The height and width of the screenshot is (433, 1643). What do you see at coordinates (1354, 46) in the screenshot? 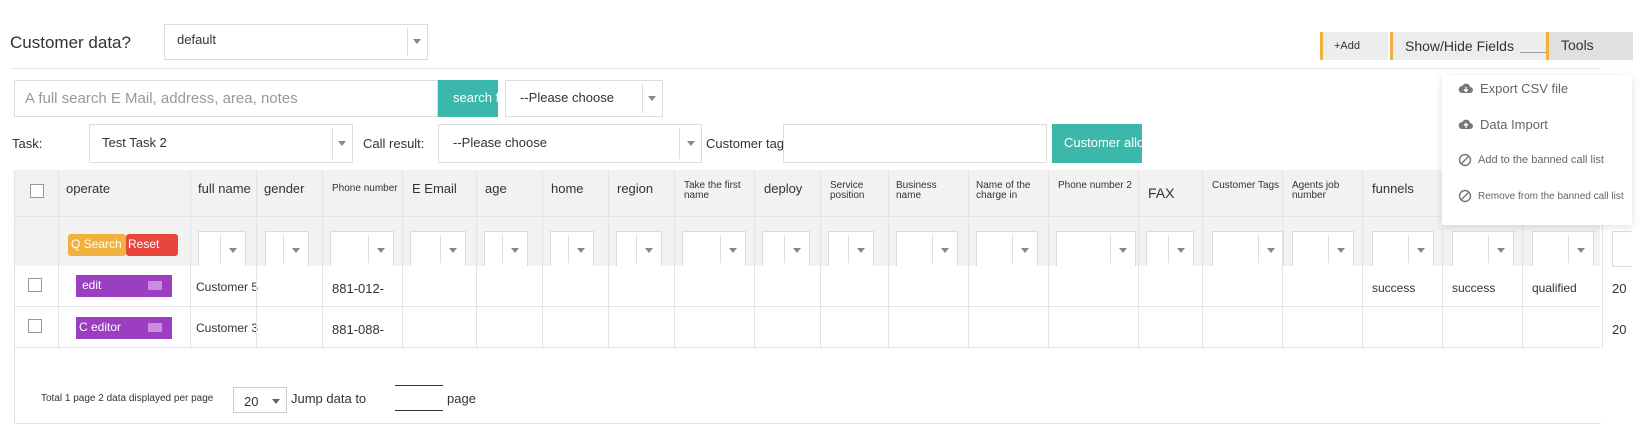
I see `add-button: +Add` at bounding box center [1354, 46].